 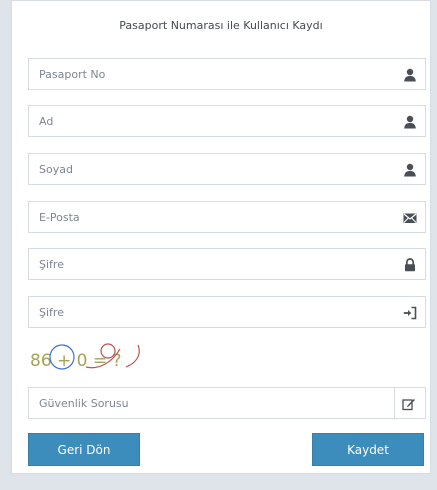 What do you see at coordinates (227, 312) in the screenshot?
I see `password-confirm-input: Şifre` at bounding box center [227, 312].